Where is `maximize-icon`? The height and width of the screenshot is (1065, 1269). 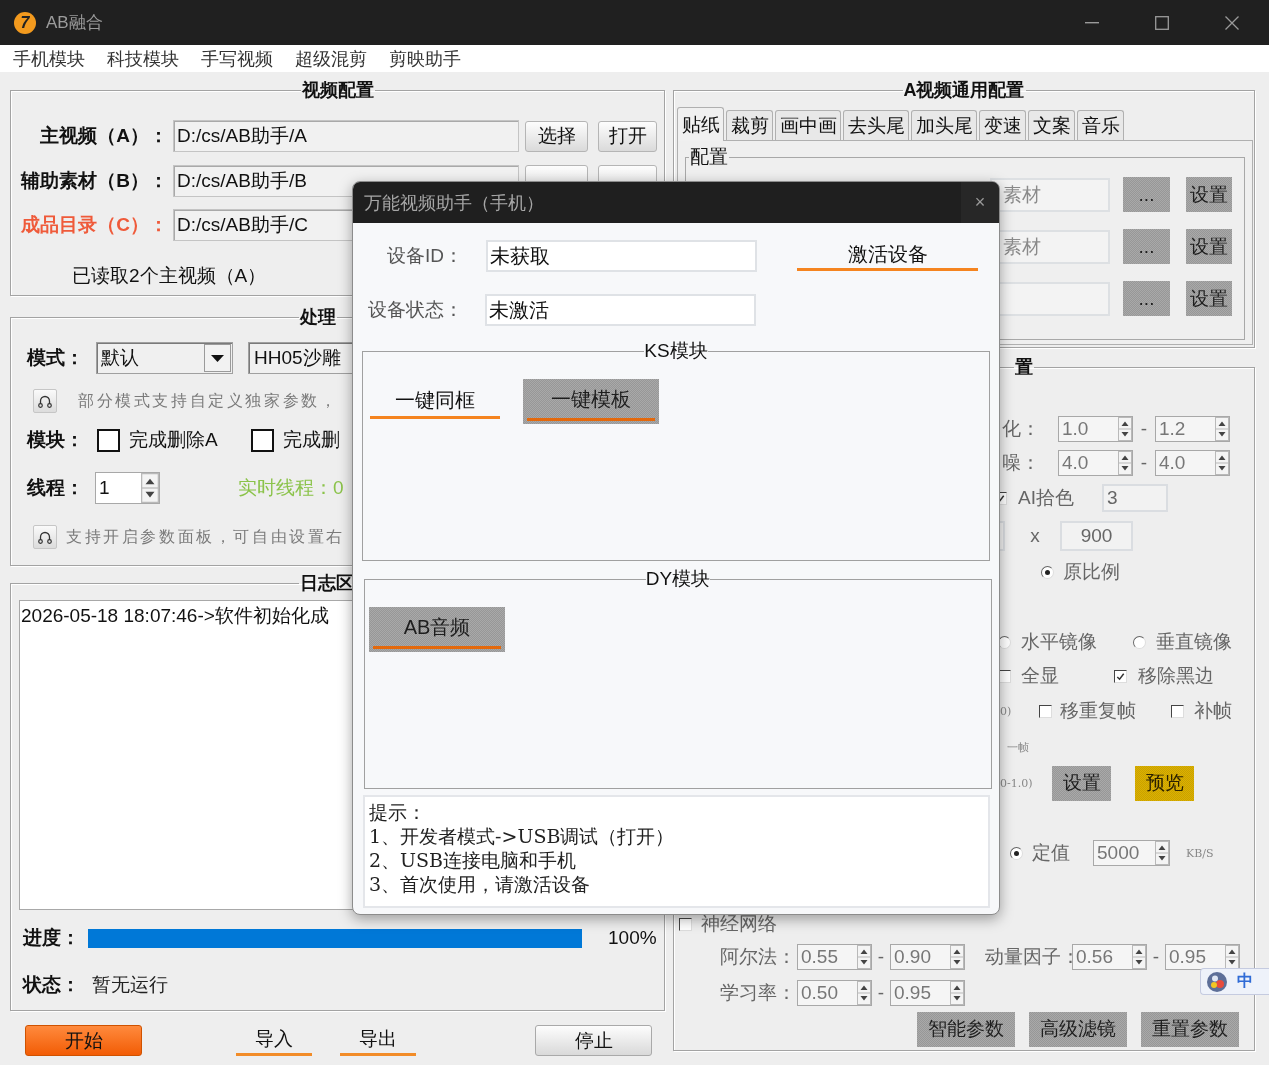
maximize-icon is located at coordinates (1162, 22).